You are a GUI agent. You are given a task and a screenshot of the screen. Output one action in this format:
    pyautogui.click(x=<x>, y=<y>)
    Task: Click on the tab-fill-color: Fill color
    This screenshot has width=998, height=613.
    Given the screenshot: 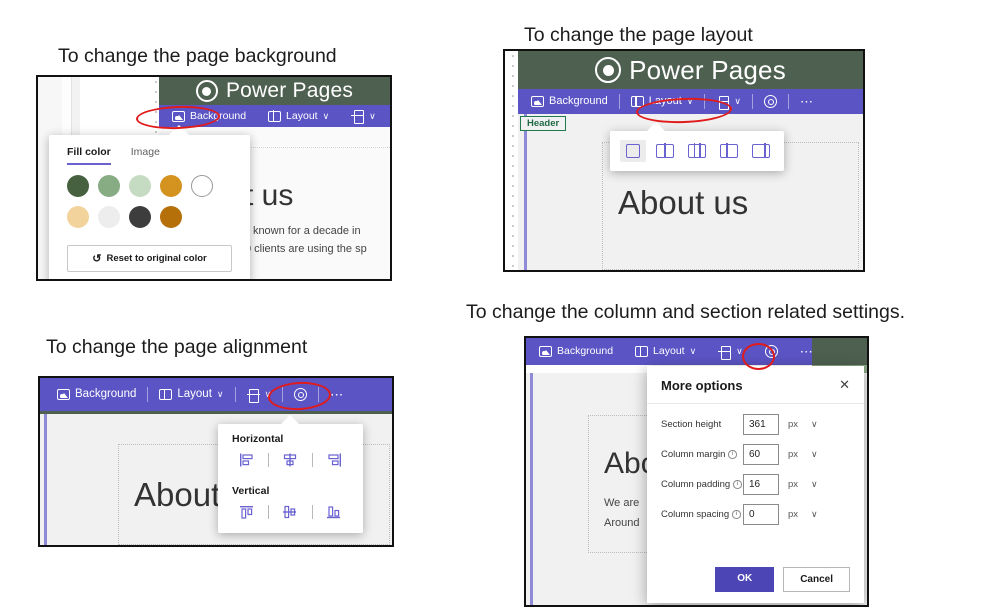 What is the action you would take?
    pyautogui.click(x=89, y=155)
    